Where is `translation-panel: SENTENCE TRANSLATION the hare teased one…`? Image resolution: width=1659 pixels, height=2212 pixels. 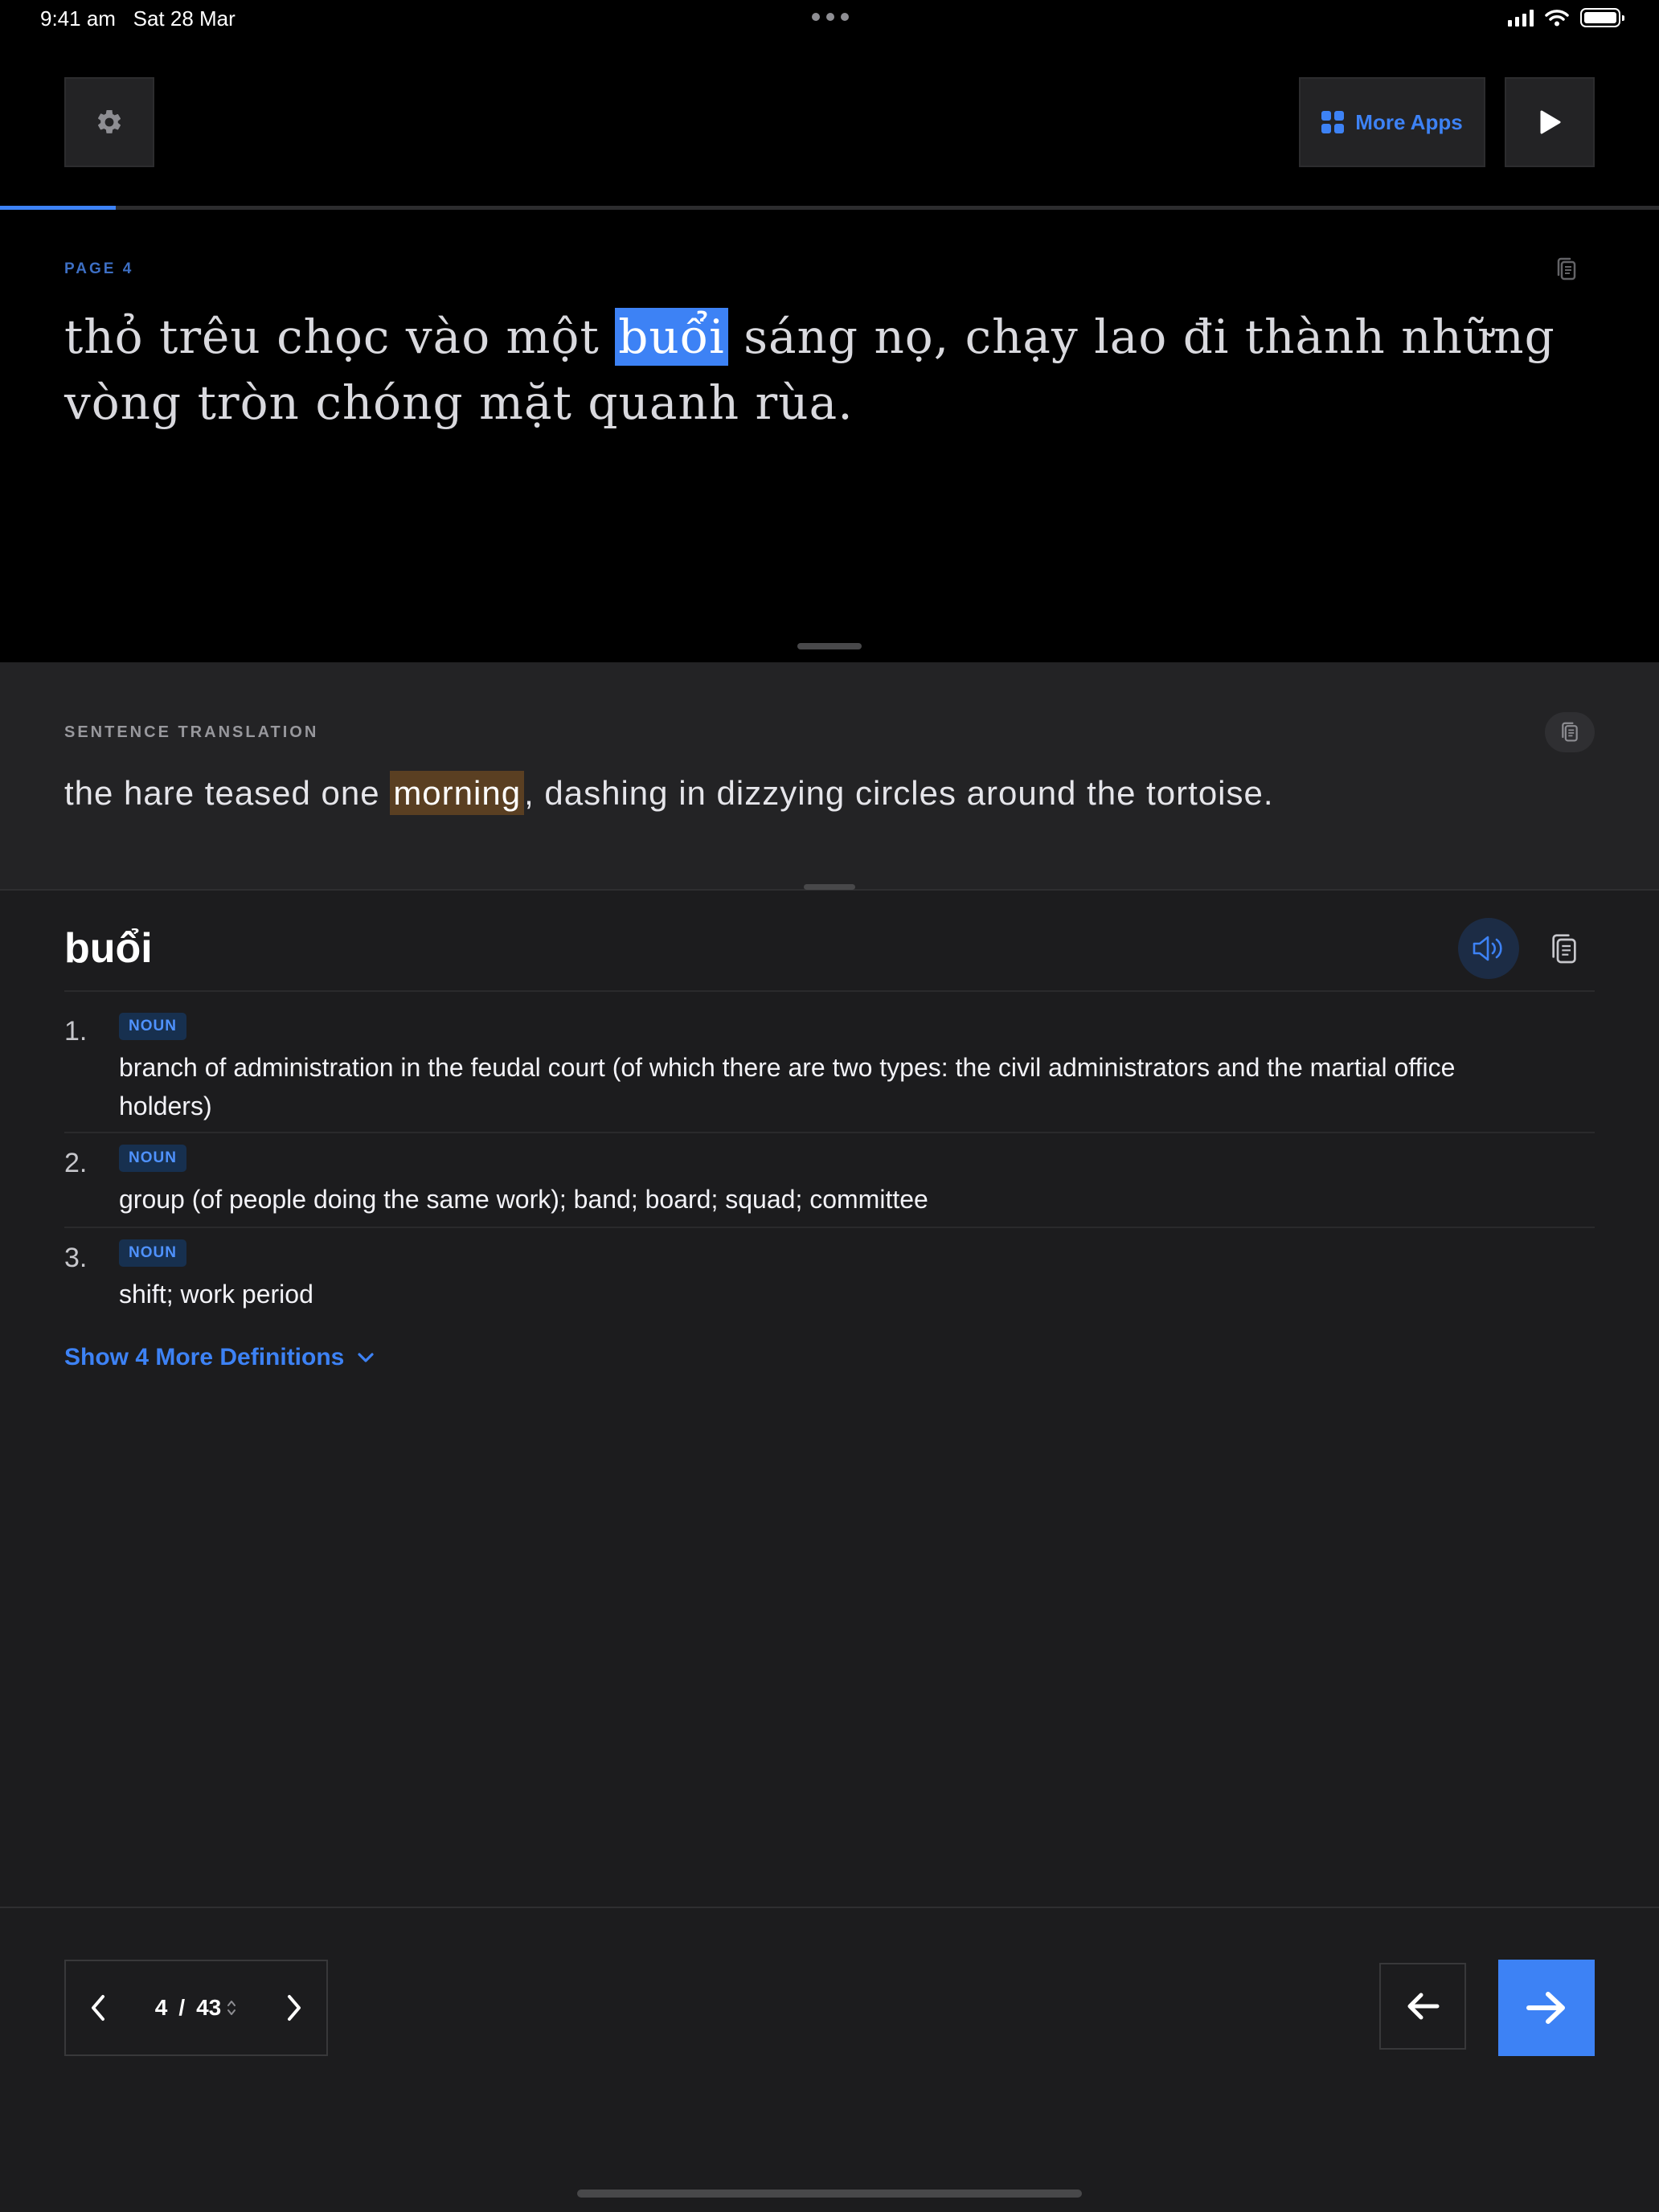 translation-panel: SENTENCE TRANSLATION the hare teased one… is located at coordinates (829, 776).